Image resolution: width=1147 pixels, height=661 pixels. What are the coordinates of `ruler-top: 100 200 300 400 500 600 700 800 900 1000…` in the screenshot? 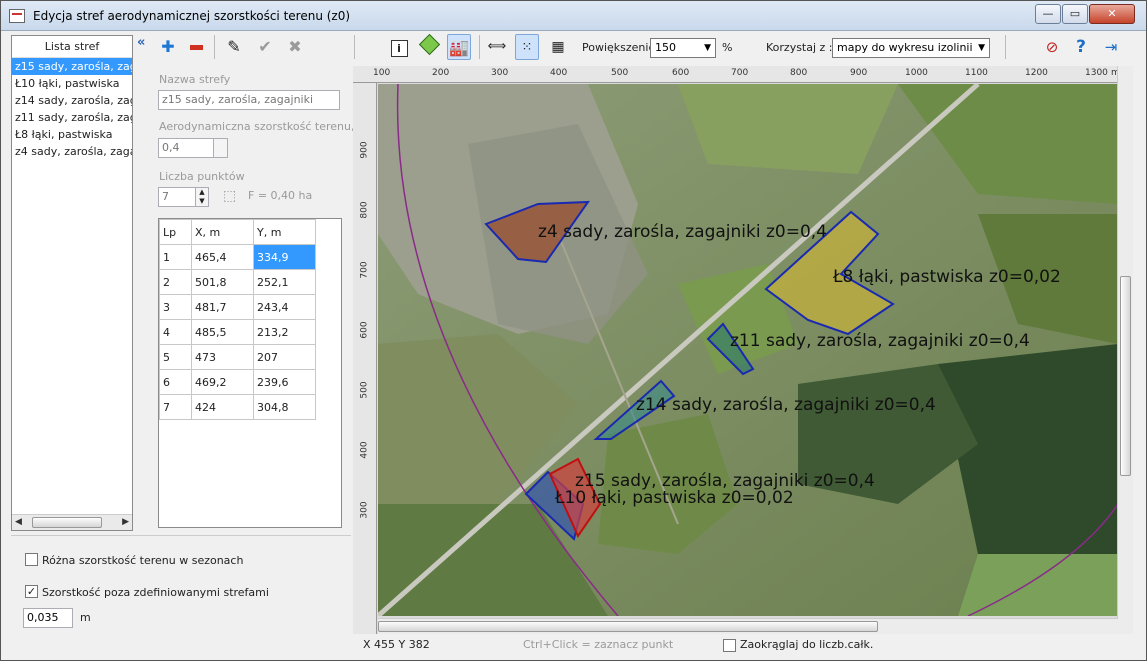 It's located at (742, 74).